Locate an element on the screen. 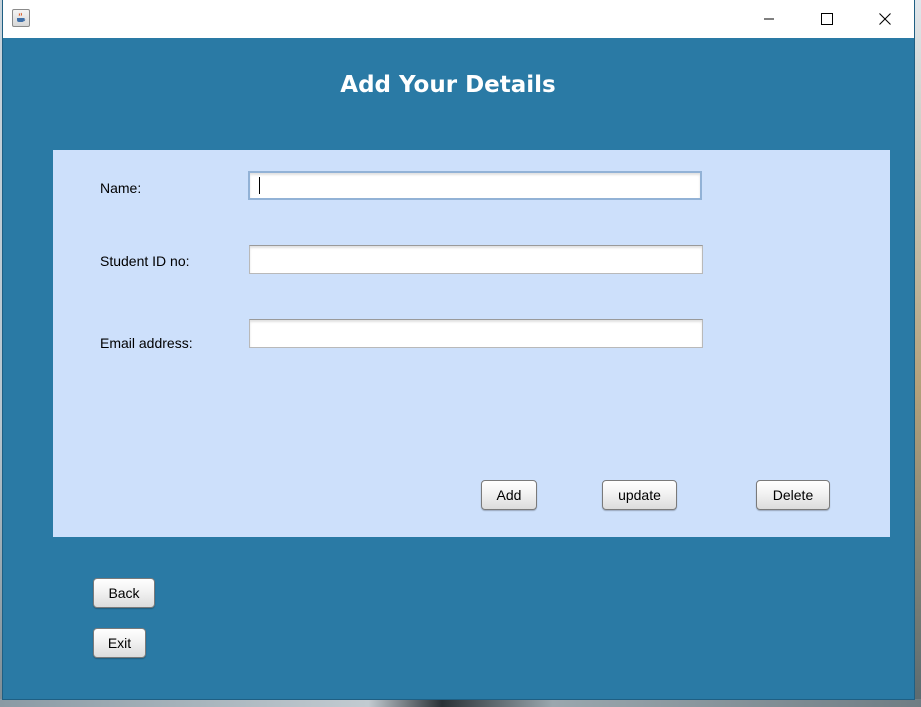 The width and height of the screenshot is (921, 707). student-id-field is located at coordinates (476, 259).